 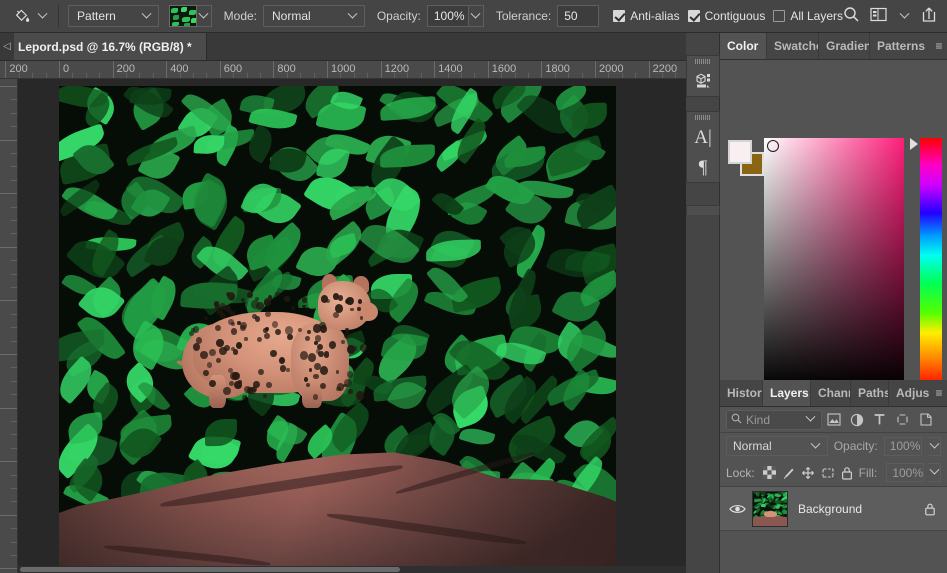 I want to click on anti-alias-checkbox: Anti-alias, so click(x=646, y=16).